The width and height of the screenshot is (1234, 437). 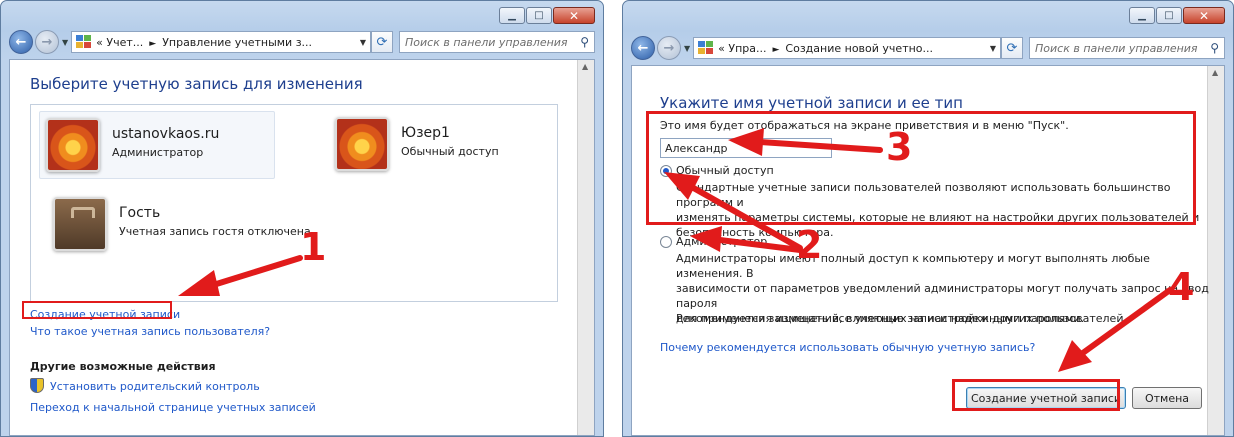 I want to click on account-type: Администратор, so click(x=158, y=152).